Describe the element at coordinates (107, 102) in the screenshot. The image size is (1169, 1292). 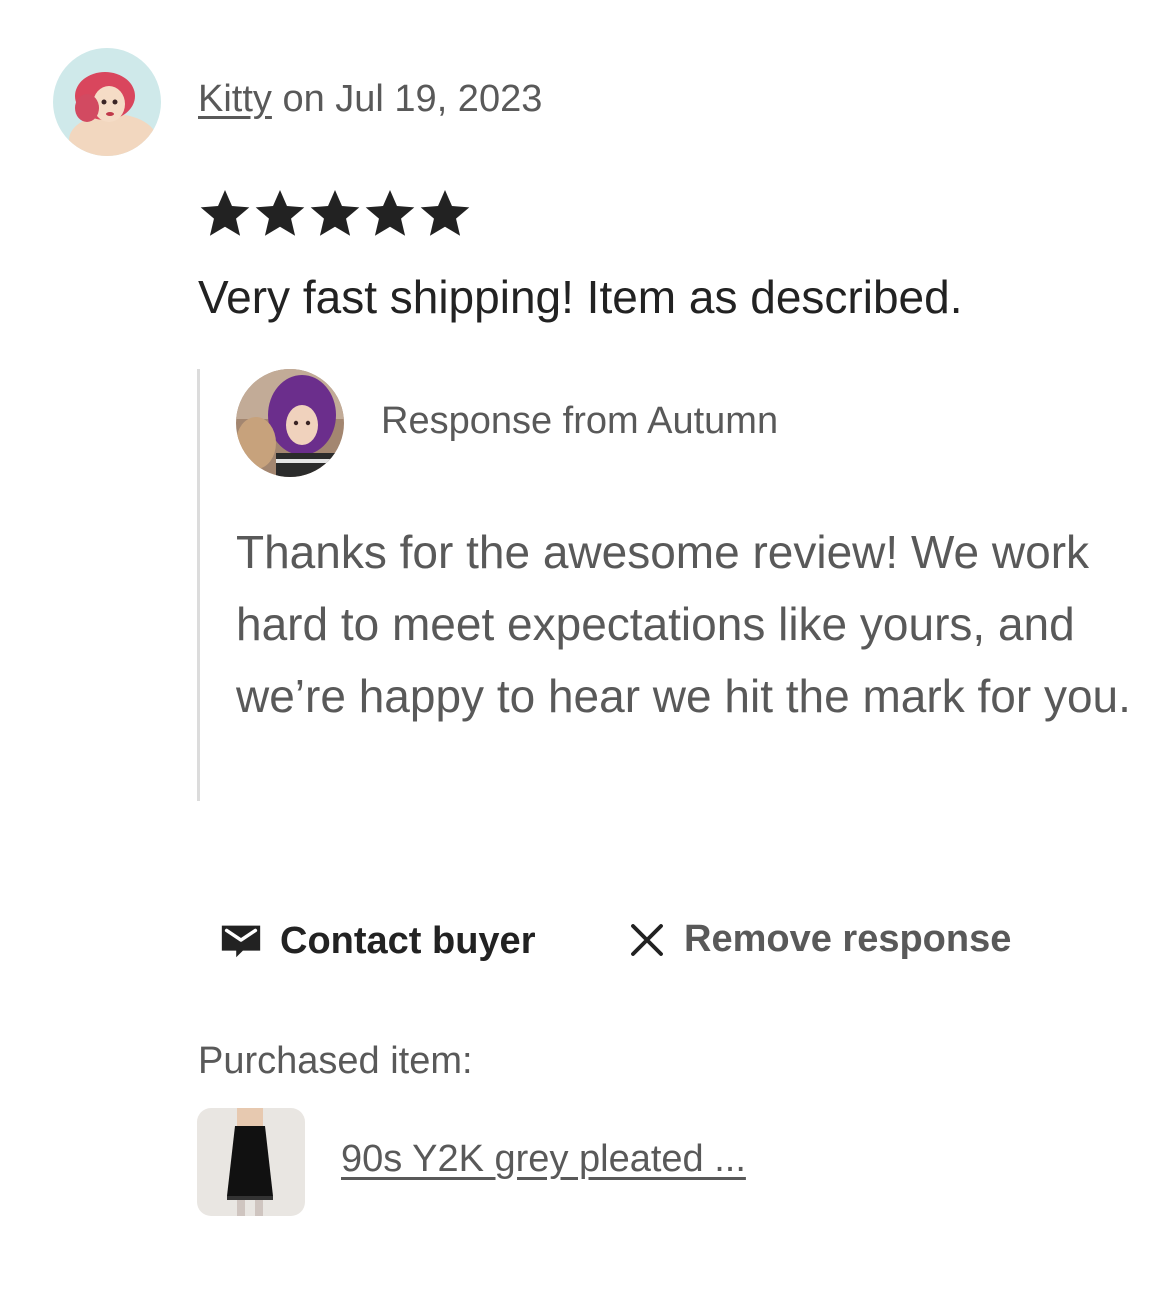
I see `reviewer-avatar` at that location.